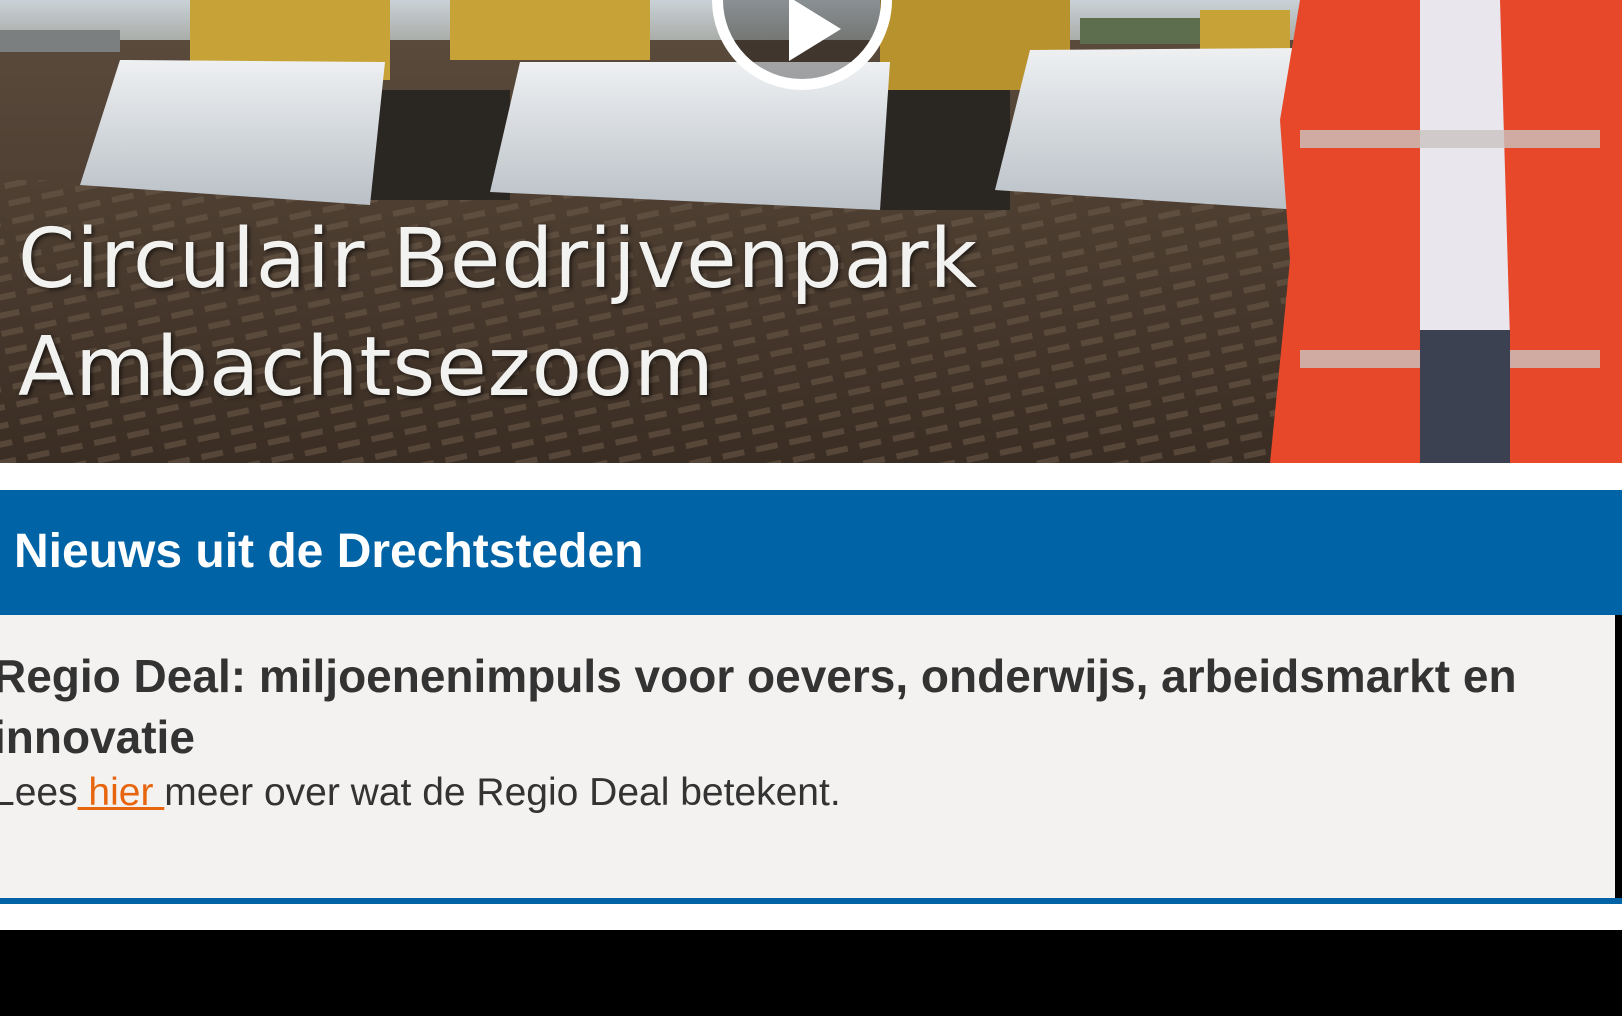  Describe the element at coordinates (811, 552) in the screenshot. I see `section-heading: Nieuws uit de Drechtsteden` at that location.